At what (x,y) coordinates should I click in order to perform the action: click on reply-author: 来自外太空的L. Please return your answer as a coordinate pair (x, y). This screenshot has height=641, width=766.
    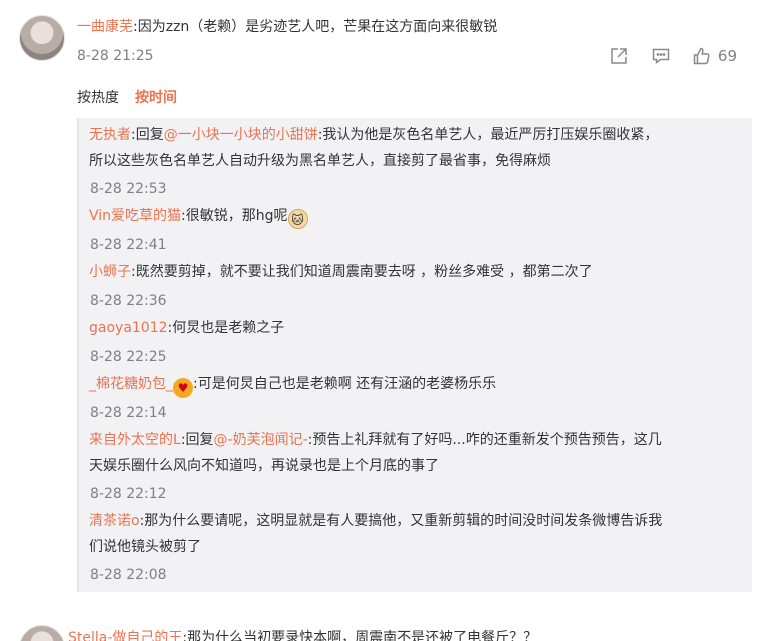
    Looking at the image, I should click on (135, 440).